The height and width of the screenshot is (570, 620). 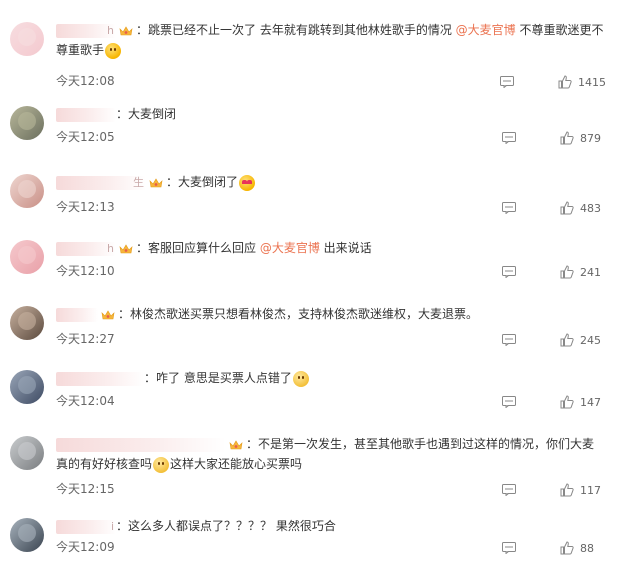 What do you see at coordinates (204, 248) in the screenshot?
I see `comment-body-text: 客服回应算什么回应` at bounding box center [204, 248].